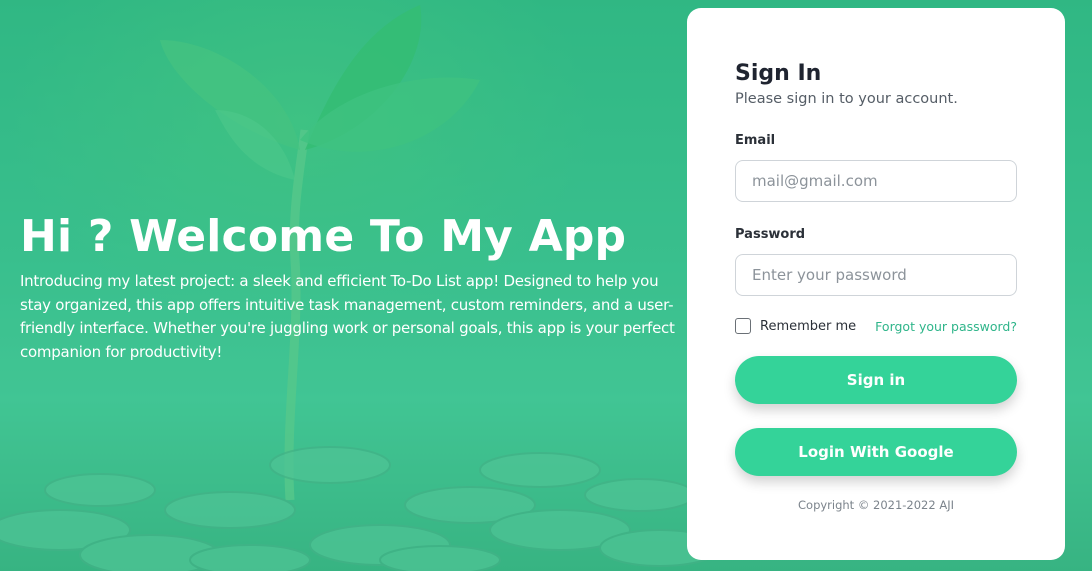 Image resolution: width=1092 pixels, height=571 pixels. I want to click on copyright-text: Copyright © 2021-2022 AJI, so click(876, 505).